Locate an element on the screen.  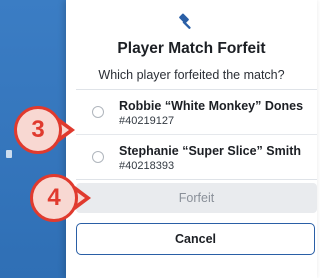
step-callout: 4 is located at coordinates (54, 198).